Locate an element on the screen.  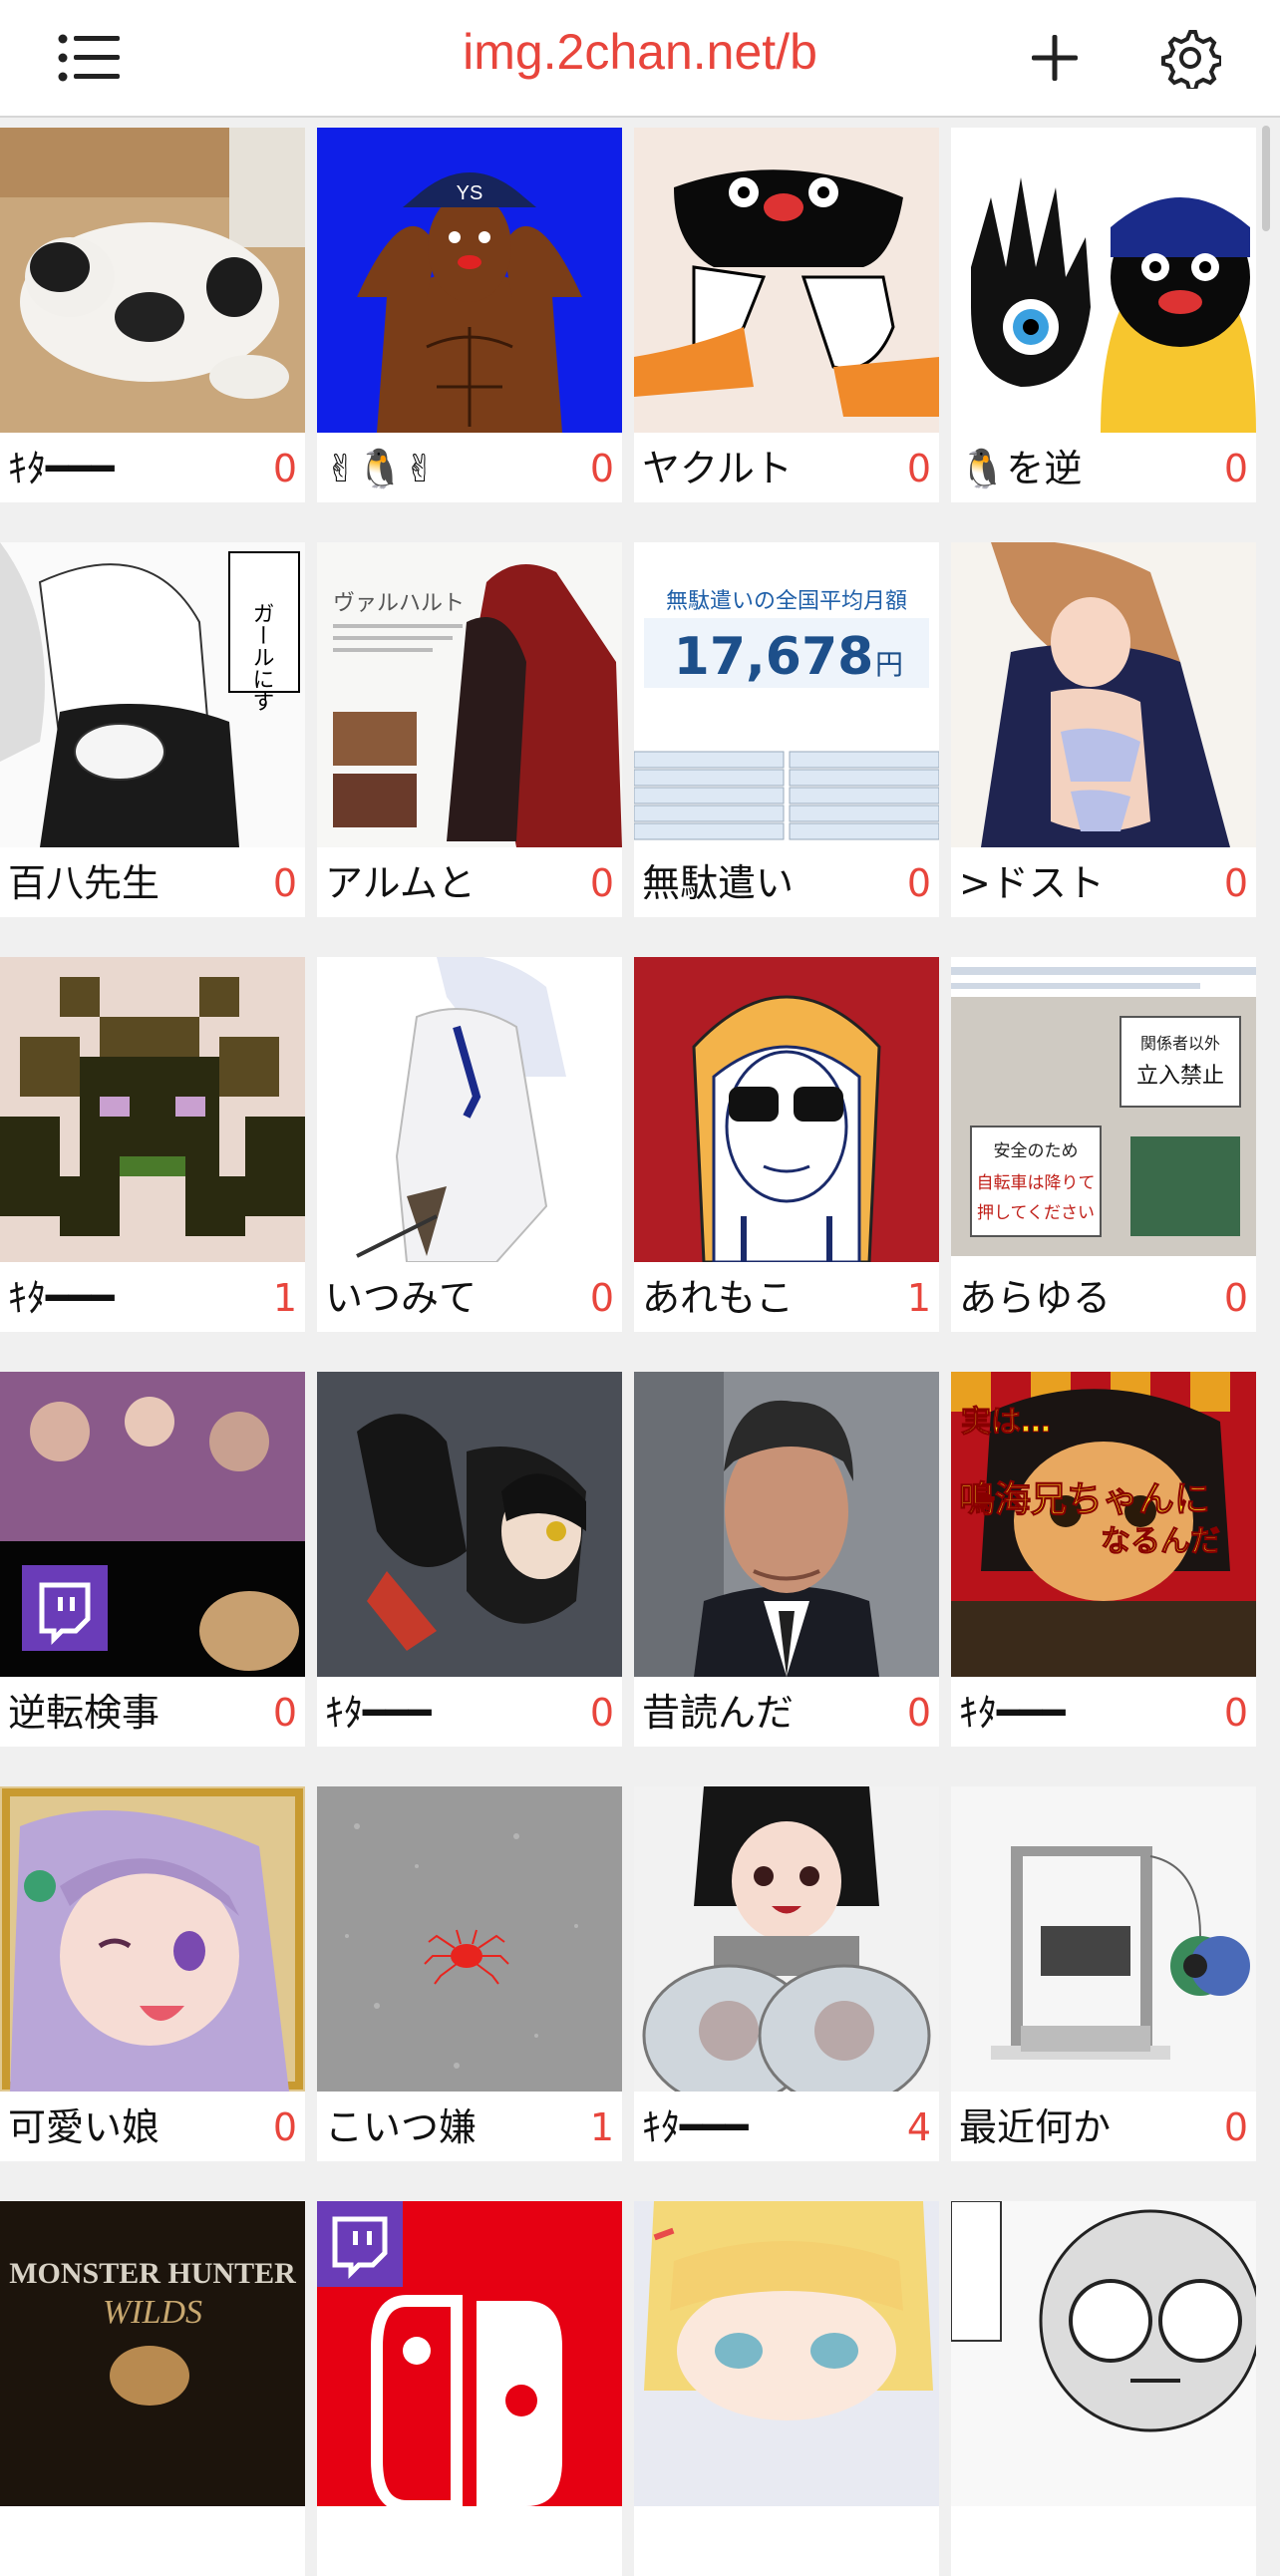
settings-button is located at coordinates (1190, 58).